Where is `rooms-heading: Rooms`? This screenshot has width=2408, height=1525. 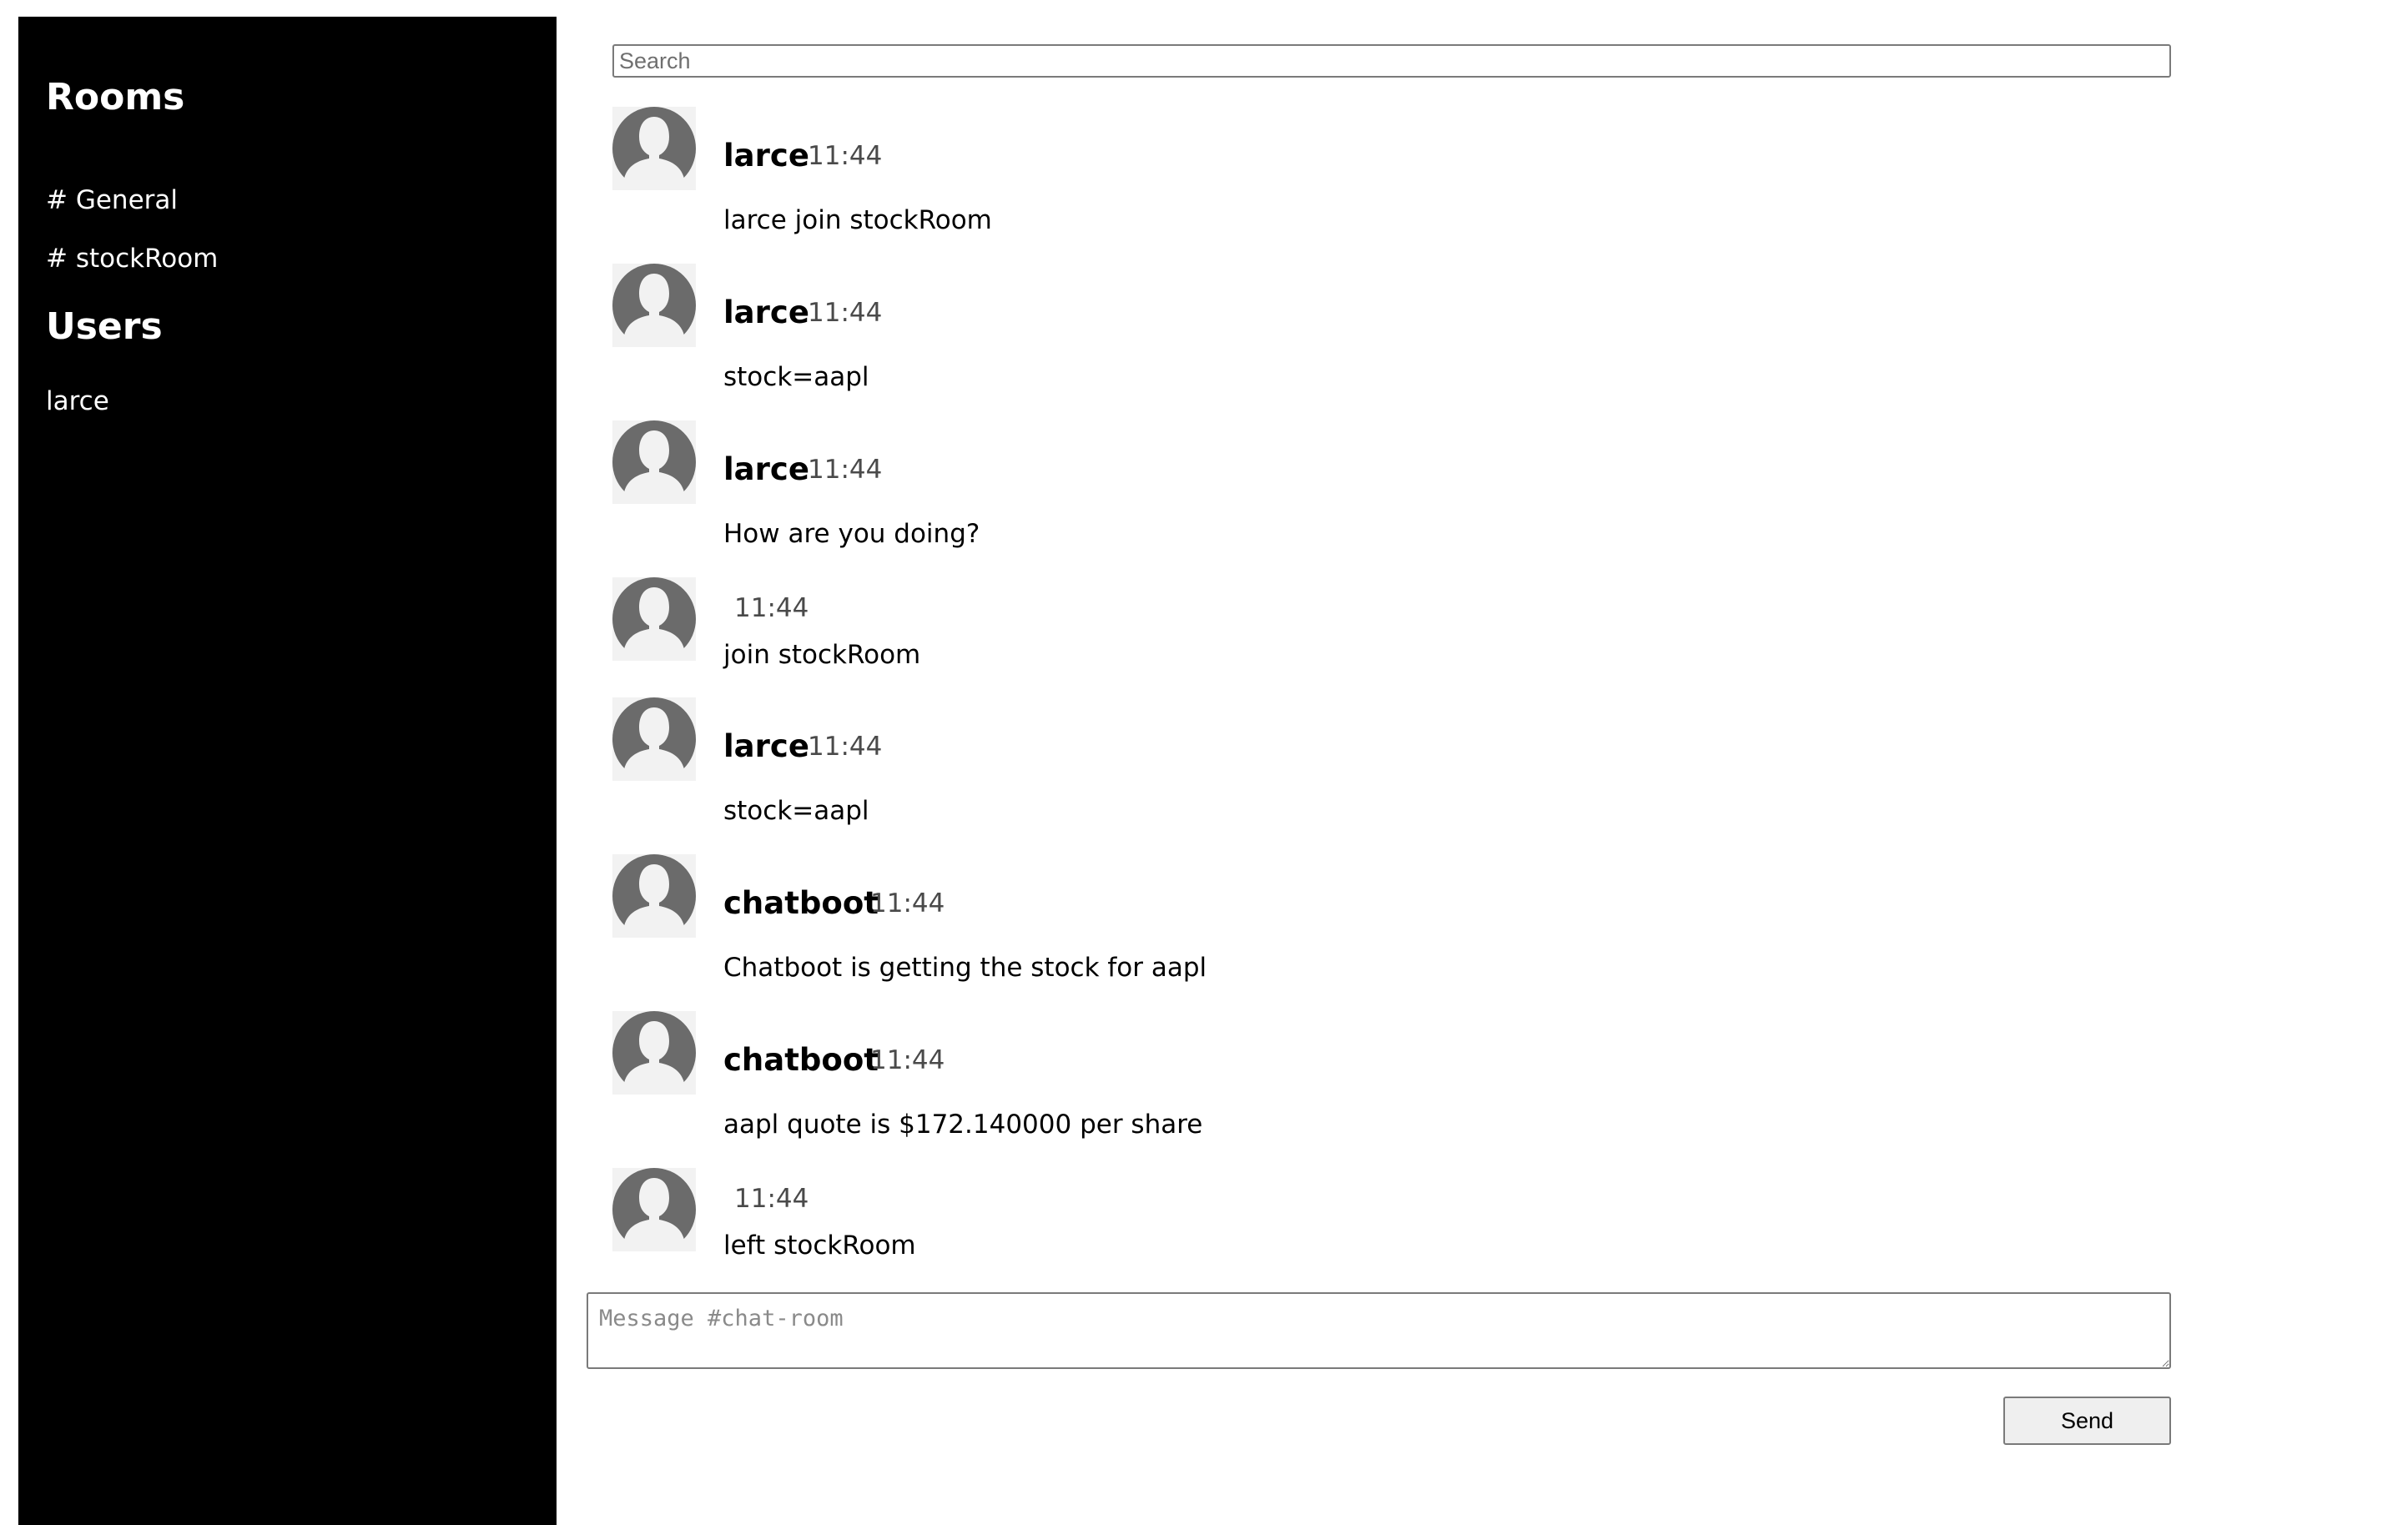
rooms-heading: Rooms is located at coordinates (115, 97).